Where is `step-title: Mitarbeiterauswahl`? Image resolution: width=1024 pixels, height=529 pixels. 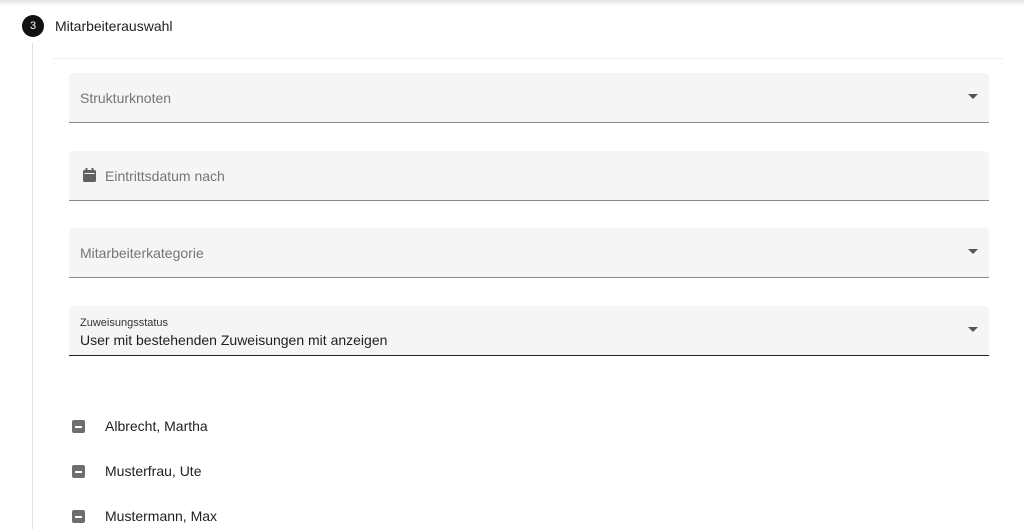
step-title: Mitarbeiterauswahl is located at coordinates (114, 26).